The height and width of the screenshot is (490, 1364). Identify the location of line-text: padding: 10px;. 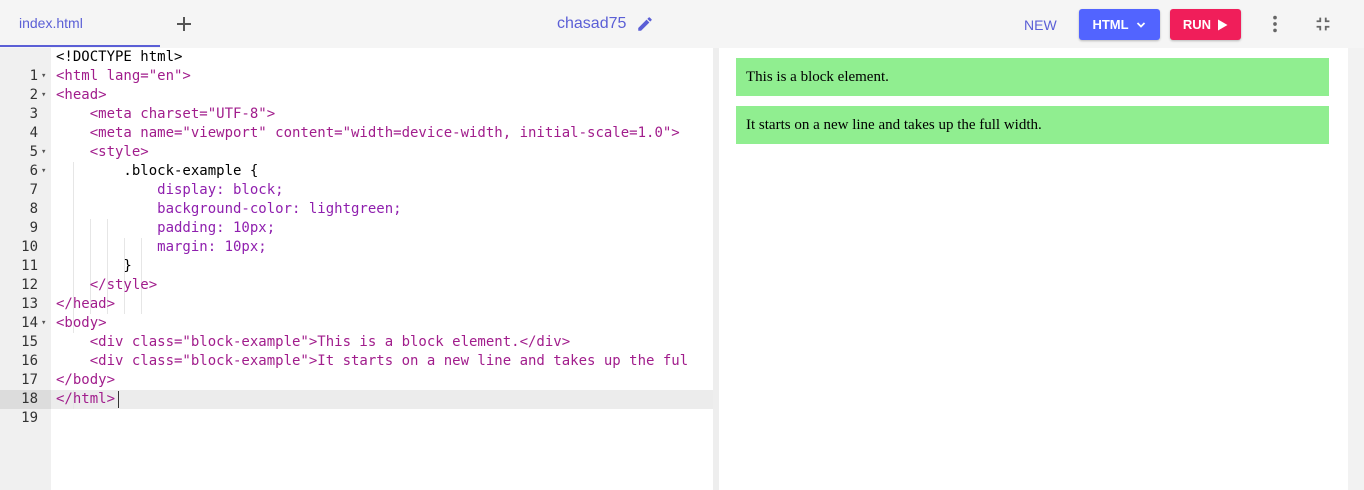
(166, 228).